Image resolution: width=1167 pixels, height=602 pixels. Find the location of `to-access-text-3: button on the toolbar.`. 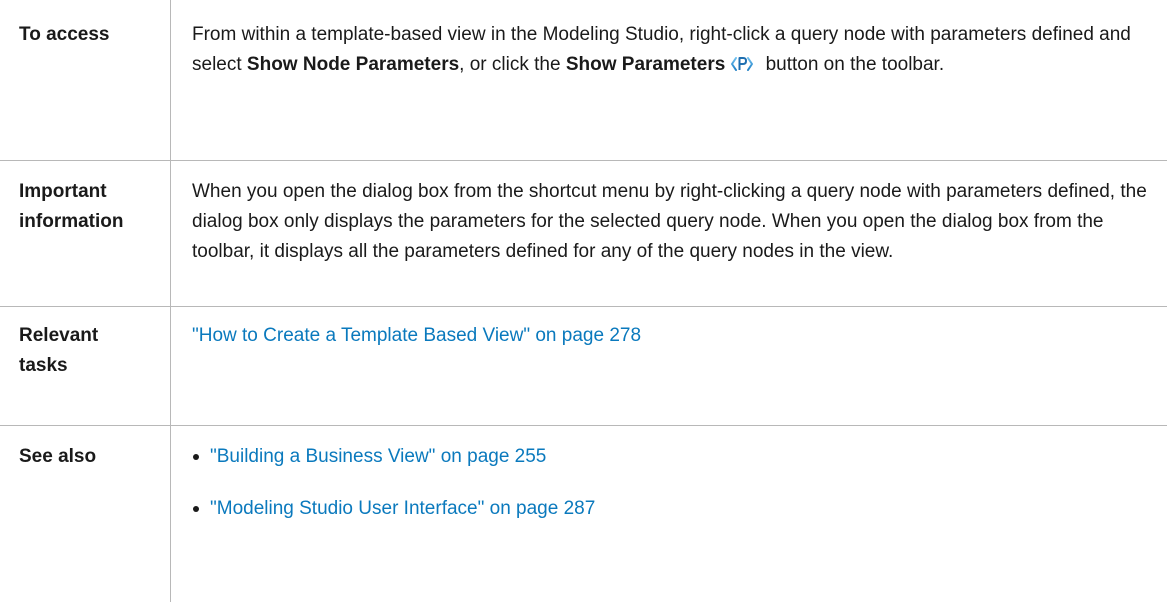

to-access-text-3: button on the toolbar. is located at coordinates (852, 64).